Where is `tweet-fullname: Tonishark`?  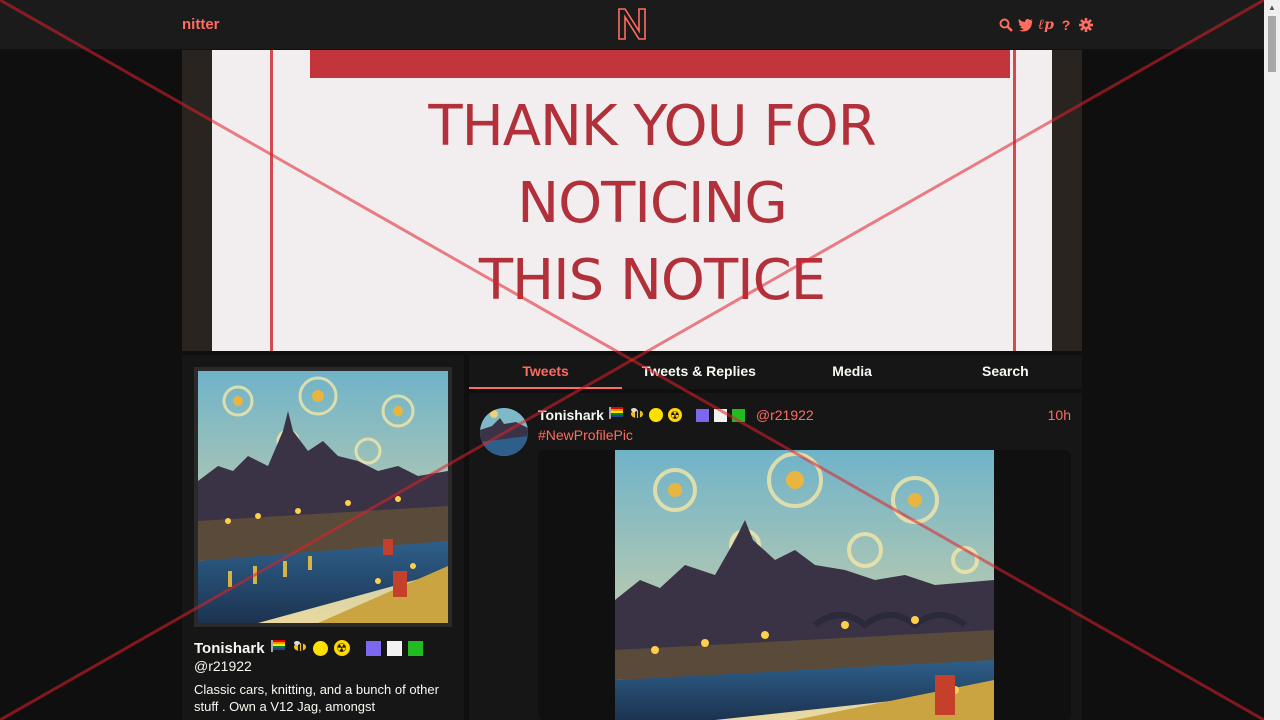 tweet-fullname: Tonishark is located at coordinates (571, 415).